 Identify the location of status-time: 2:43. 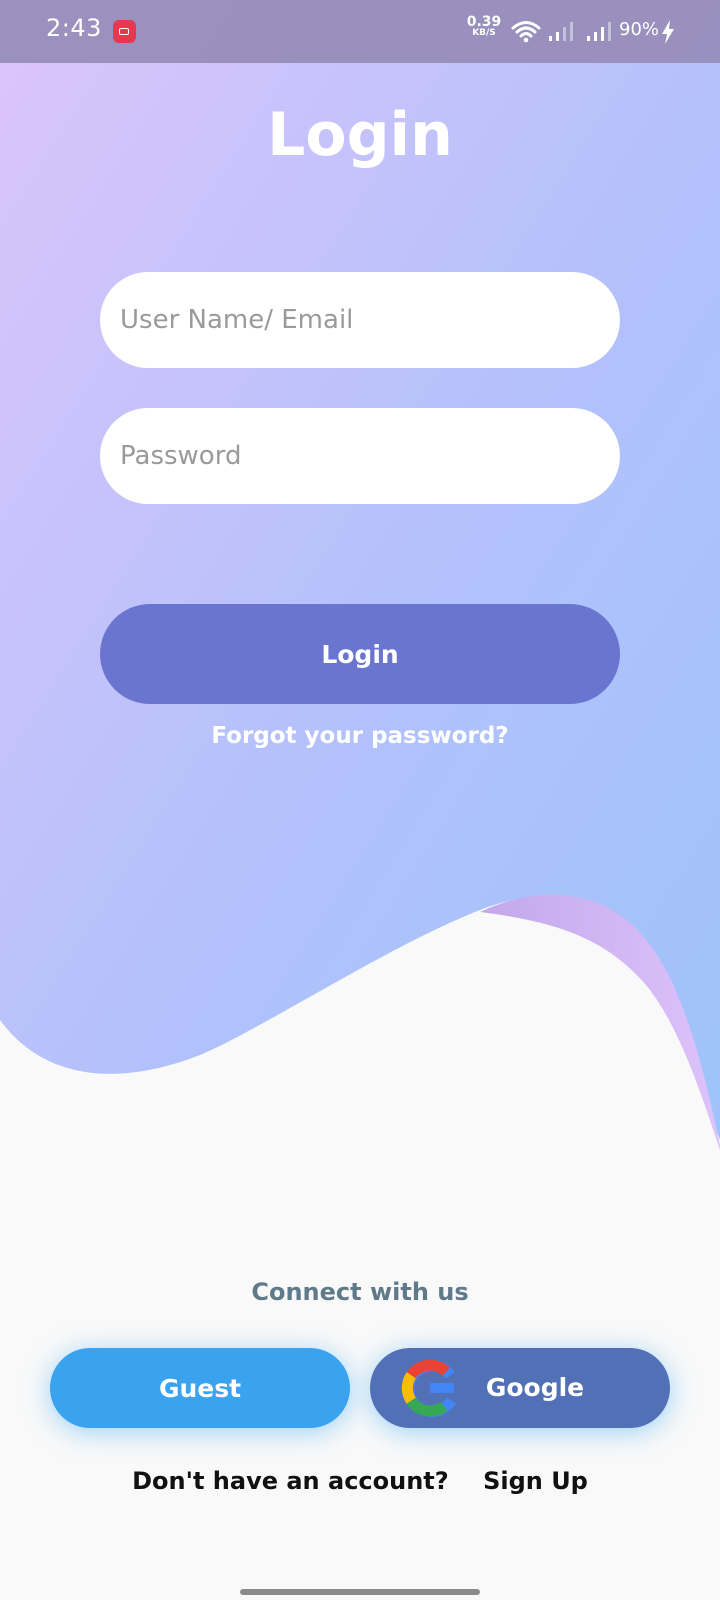
(74, 28).